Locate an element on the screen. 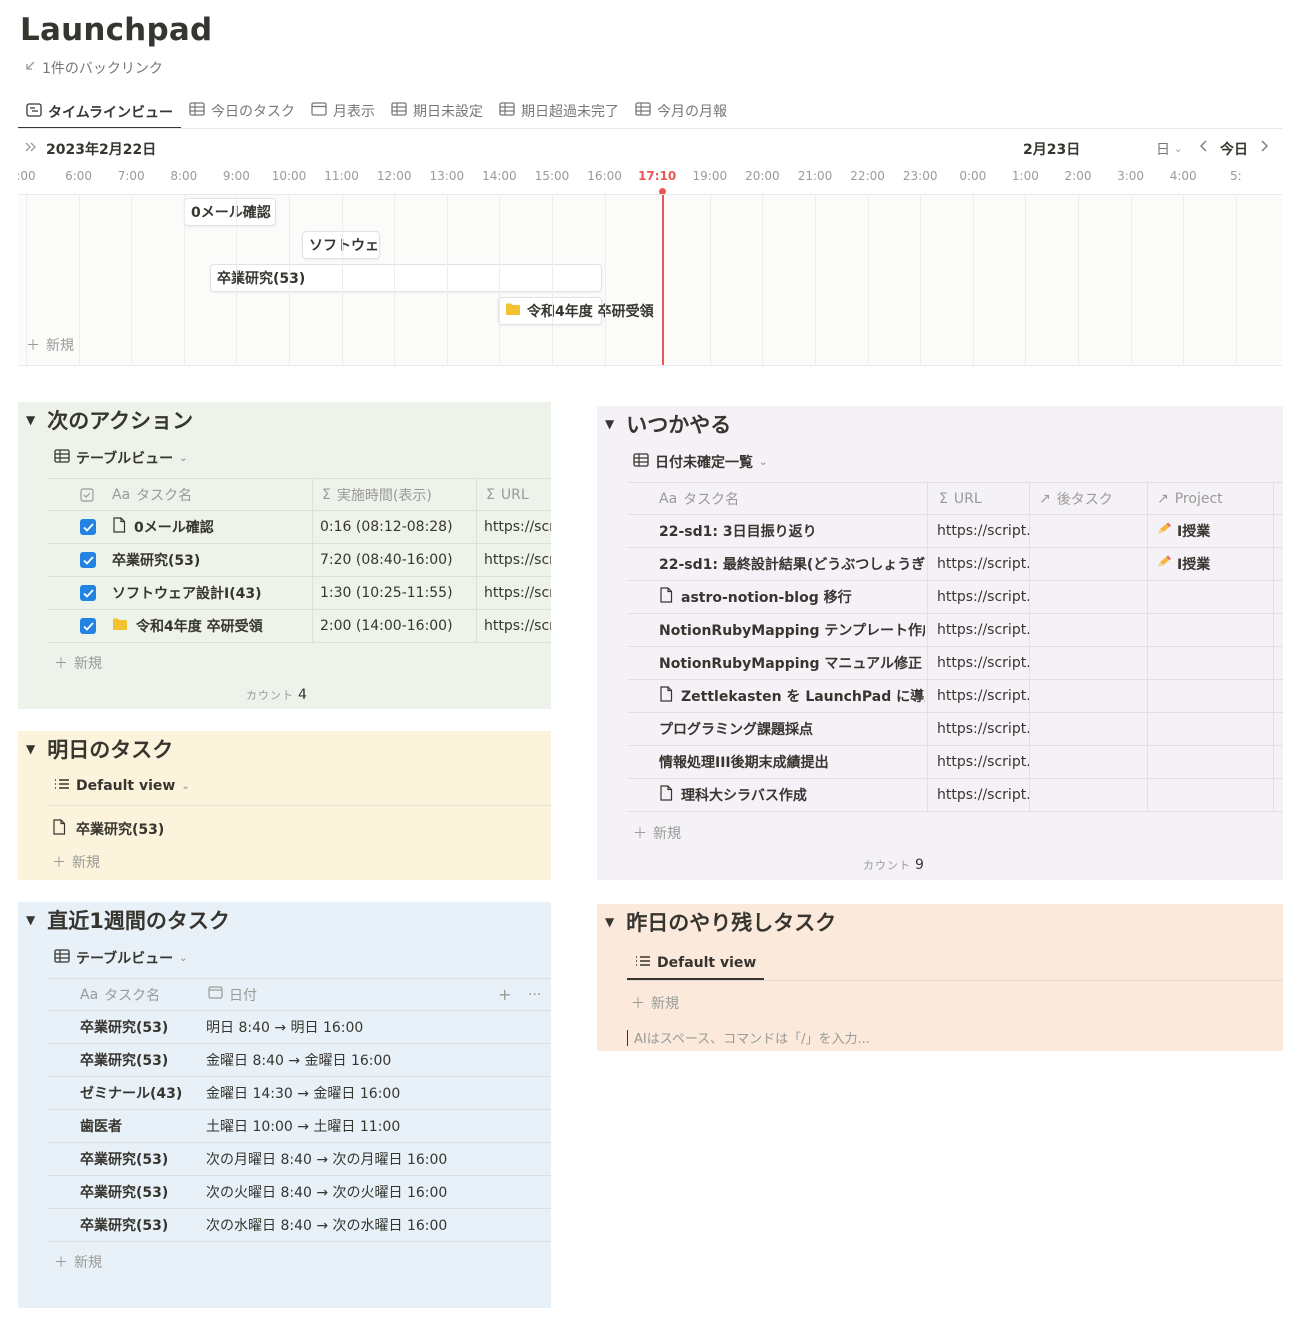 Image resolution: width=1300 pixels, height=1320 pixels. timeline-item: 令和4年度 卒研受領 is located at coordinates (576, 311).